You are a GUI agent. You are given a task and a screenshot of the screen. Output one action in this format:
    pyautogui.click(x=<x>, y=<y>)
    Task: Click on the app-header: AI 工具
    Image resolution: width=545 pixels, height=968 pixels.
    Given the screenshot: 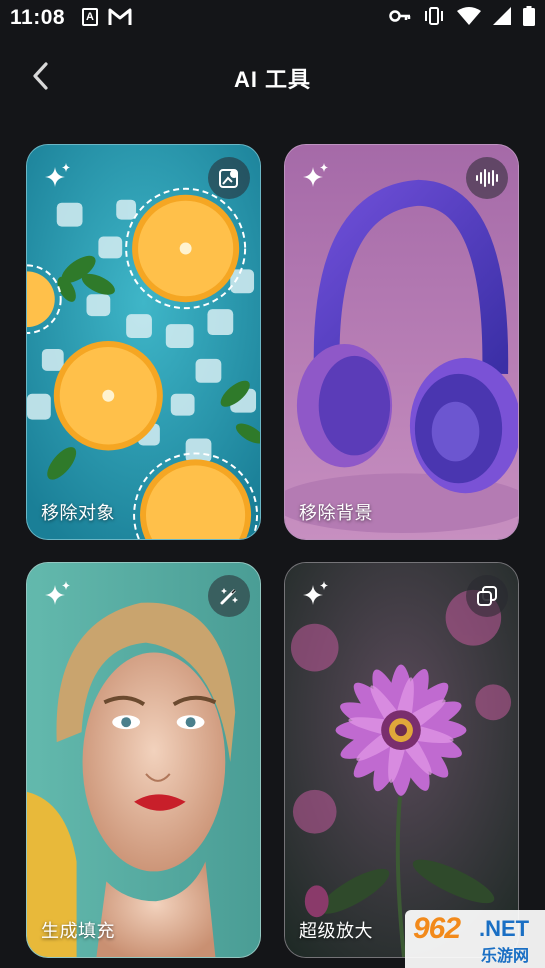 What is the action you would take?
    pyautogui.click(x=272, y=78)
    